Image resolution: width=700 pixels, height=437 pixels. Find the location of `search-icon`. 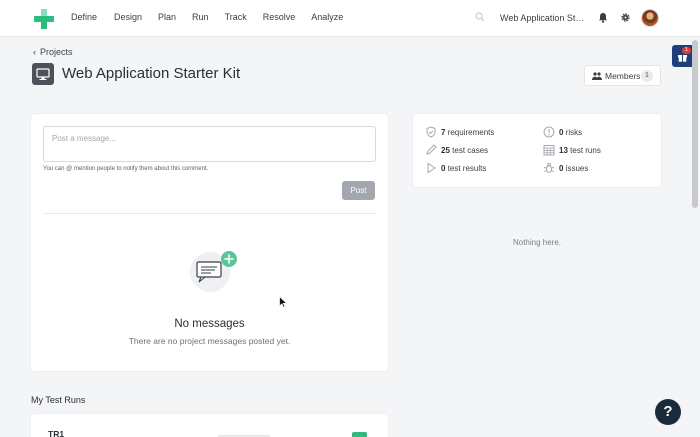

search-icon is located at coordinates (480, 17).